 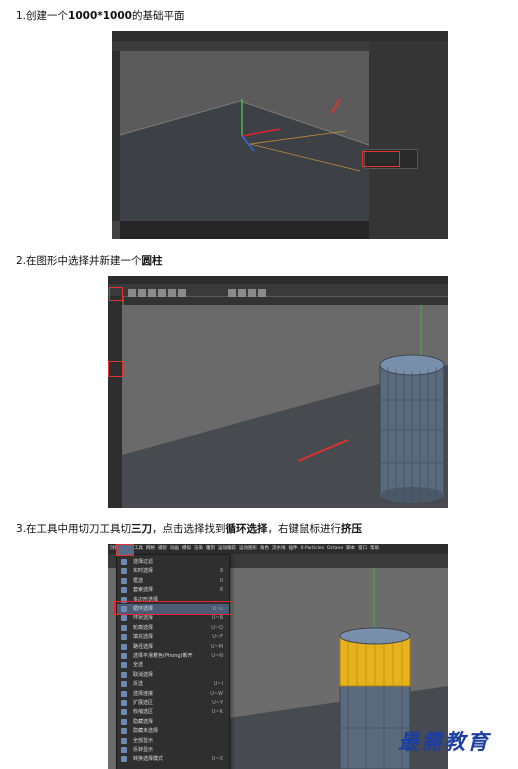 I want to click on toolbar, so click(x=278, y=290).